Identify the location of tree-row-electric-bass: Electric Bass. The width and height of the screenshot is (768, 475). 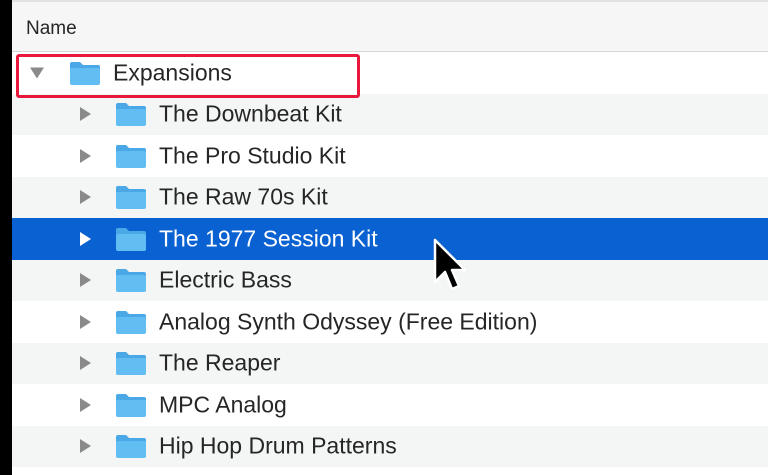
(390, 280).